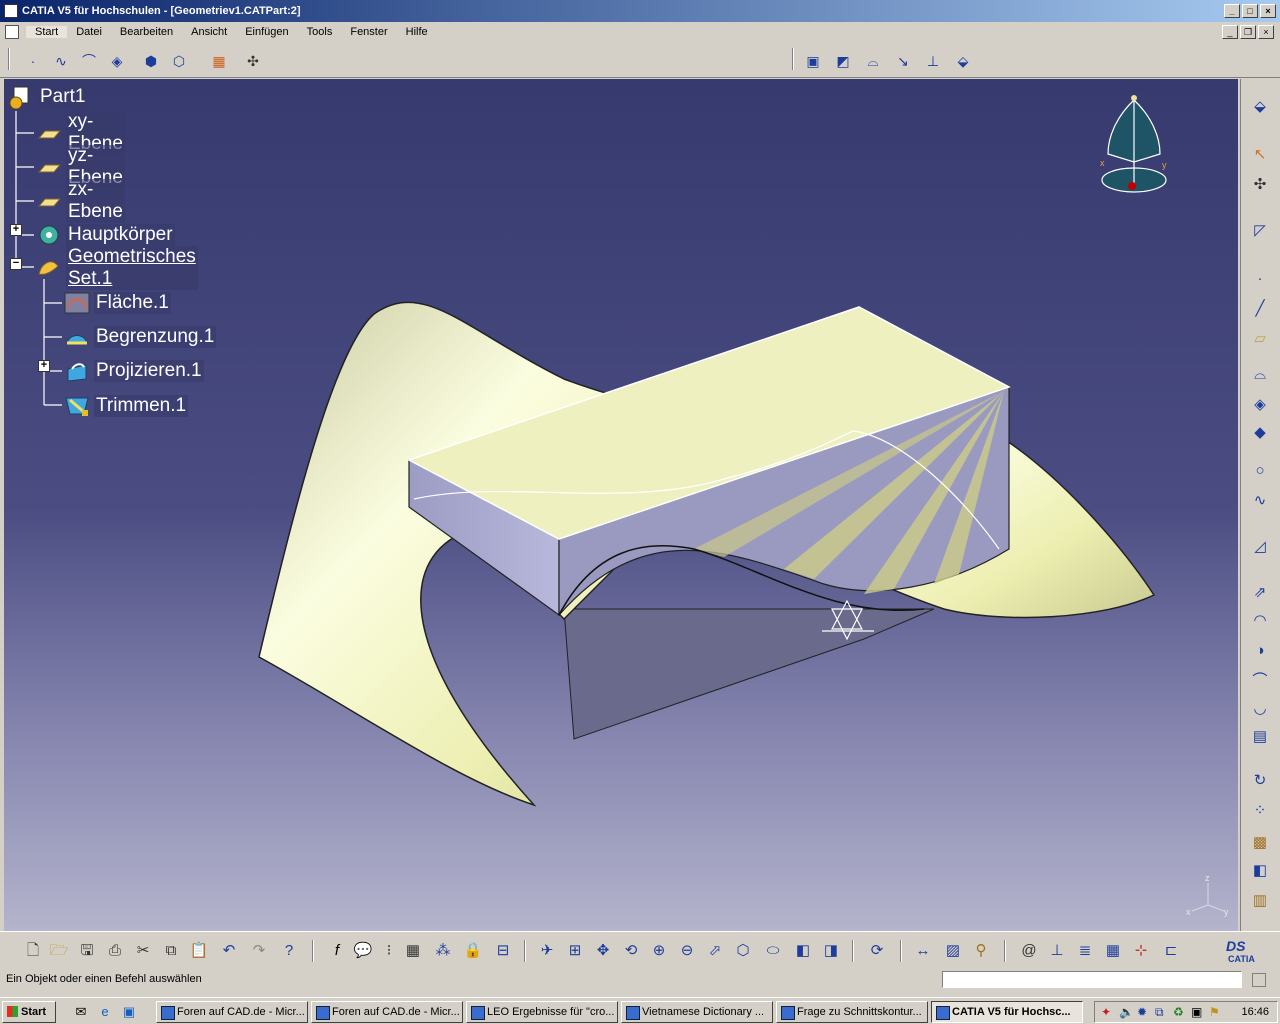 The image size is (1280, 1024). I want to click on catia-app-icon, so click(11, 11).